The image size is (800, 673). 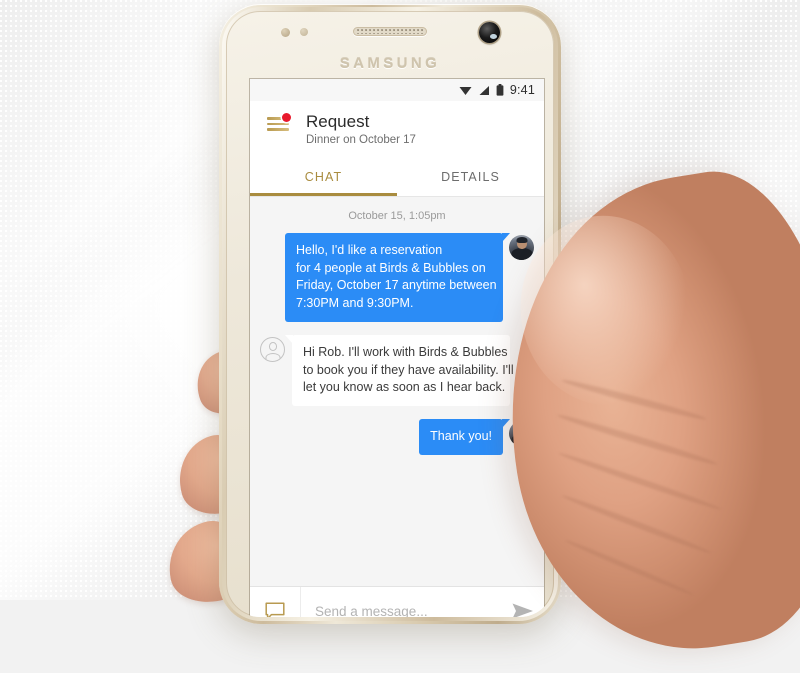 What do you see at coordinates (465, 90) in the screenshot?
I see `wifi-icon` at bounding box center [465, 90].